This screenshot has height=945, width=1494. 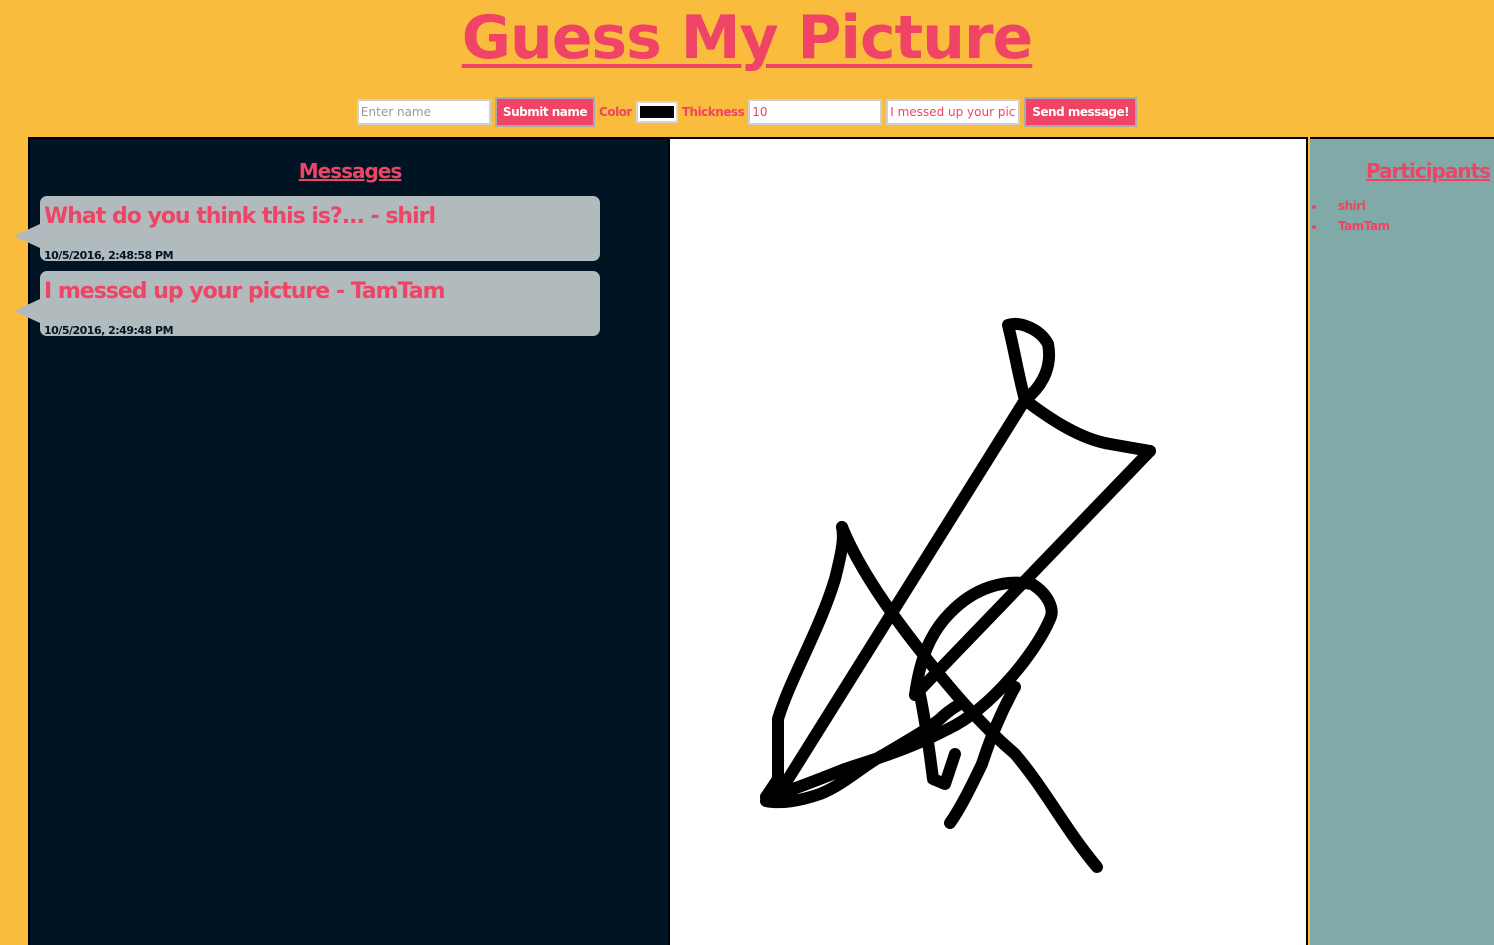 I want to click on name-input, so click(x=423, y=112).